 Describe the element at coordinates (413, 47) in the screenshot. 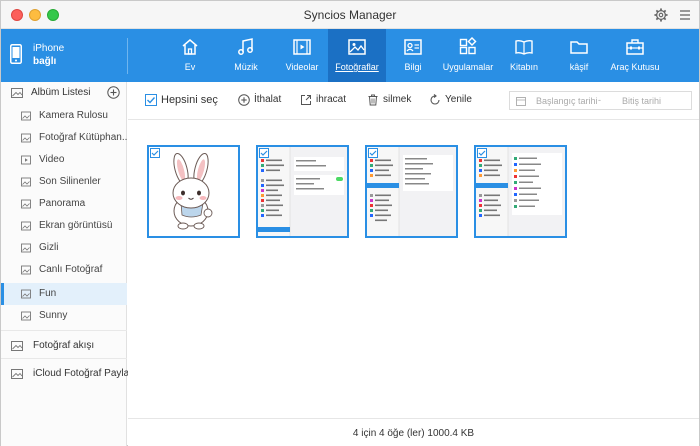

I see `contact-card-icon` at that location.